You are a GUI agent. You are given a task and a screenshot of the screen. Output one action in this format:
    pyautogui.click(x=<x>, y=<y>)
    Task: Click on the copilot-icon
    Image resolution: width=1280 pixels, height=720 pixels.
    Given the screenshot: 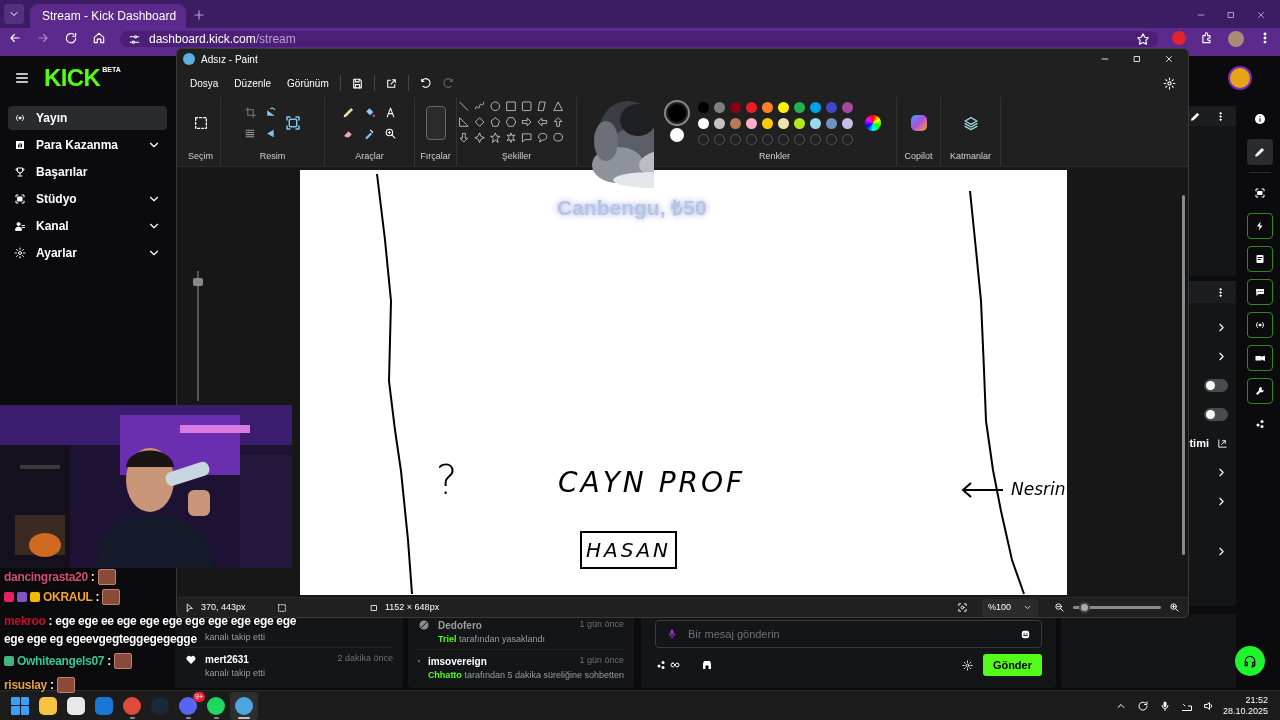 What is the action you would take?
    pyautogui.click(x=918, y=123)
    